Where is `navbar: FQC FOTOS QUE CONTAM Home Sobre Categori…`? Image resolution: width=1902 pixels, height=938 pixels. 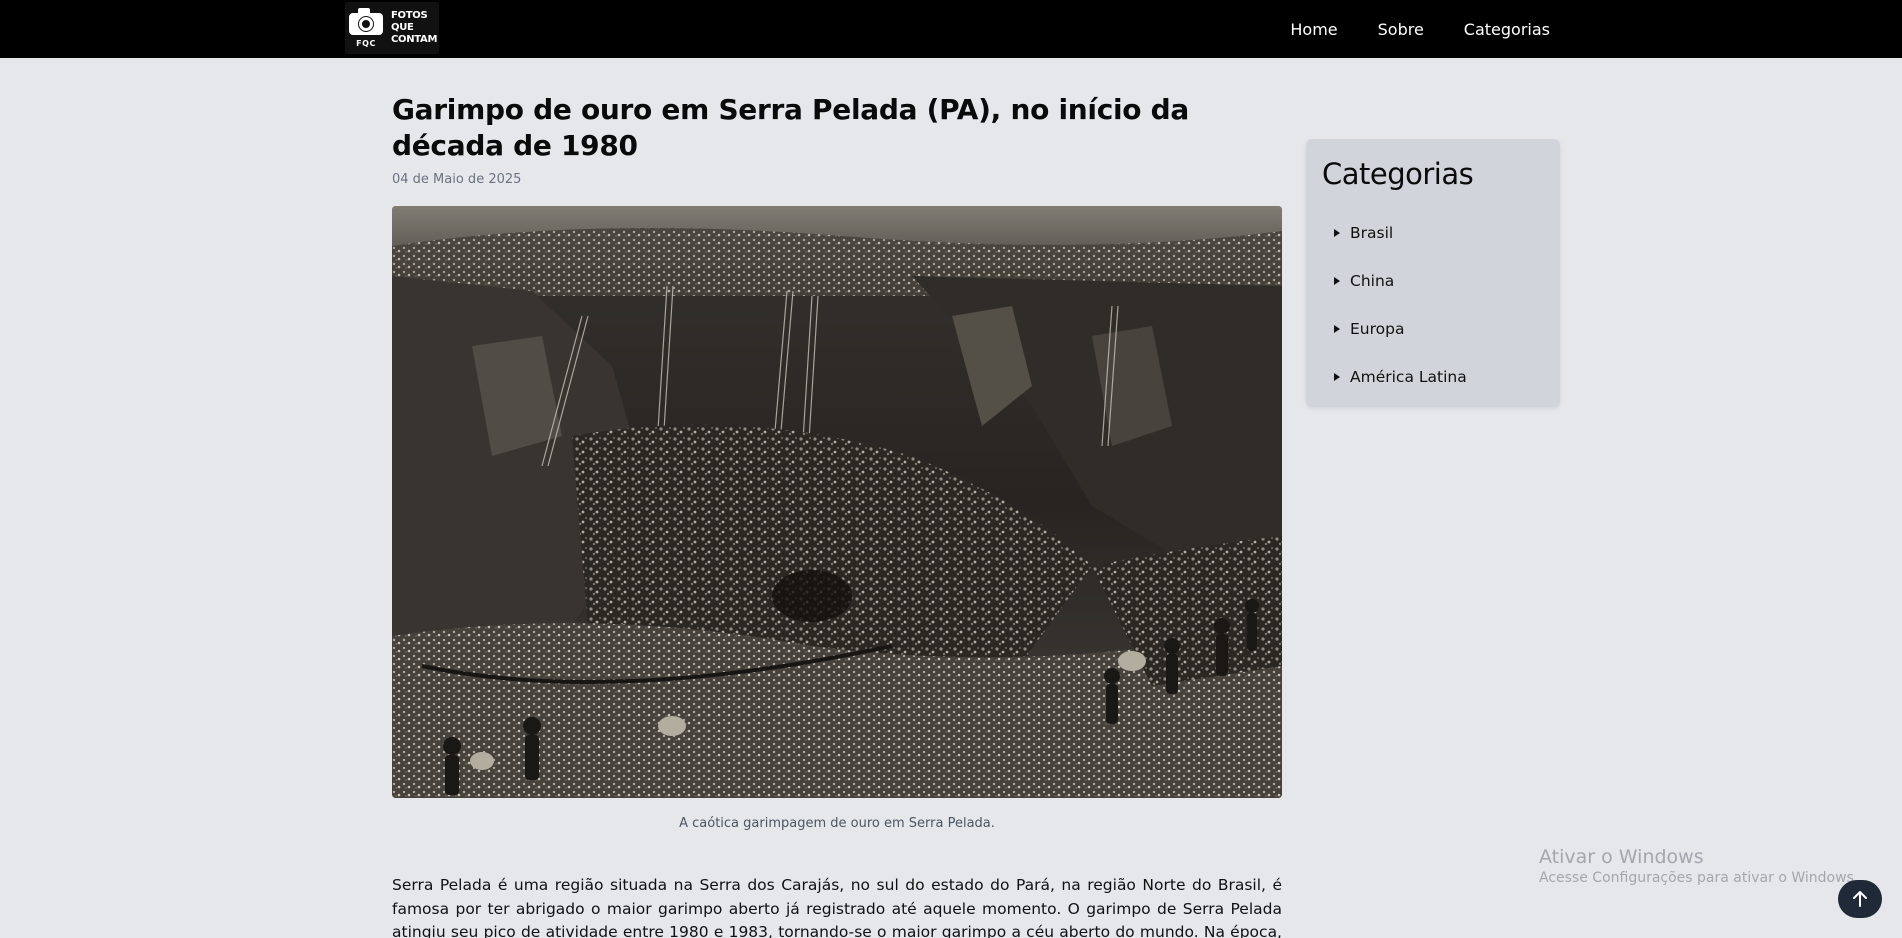 navbar: FQC FOTOS QUE CONTAM Home Sobre Categori… is located at coordinates (951, 29).